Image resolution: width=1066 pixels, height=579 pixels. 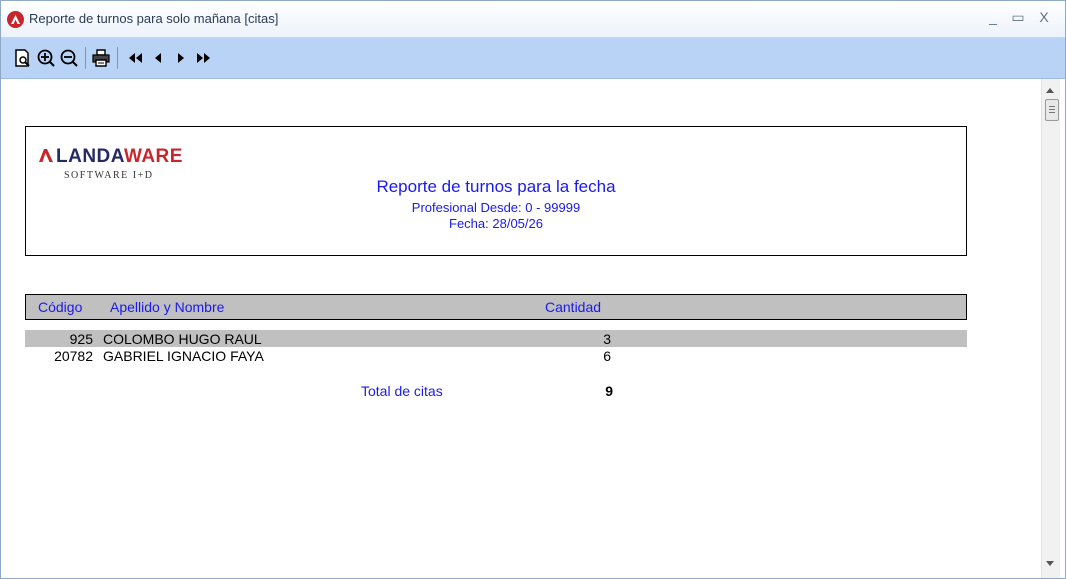 I want to click on table-row: 20782 GABRIEL IGNACIO FAYA 6, so click(x=496, y=355).